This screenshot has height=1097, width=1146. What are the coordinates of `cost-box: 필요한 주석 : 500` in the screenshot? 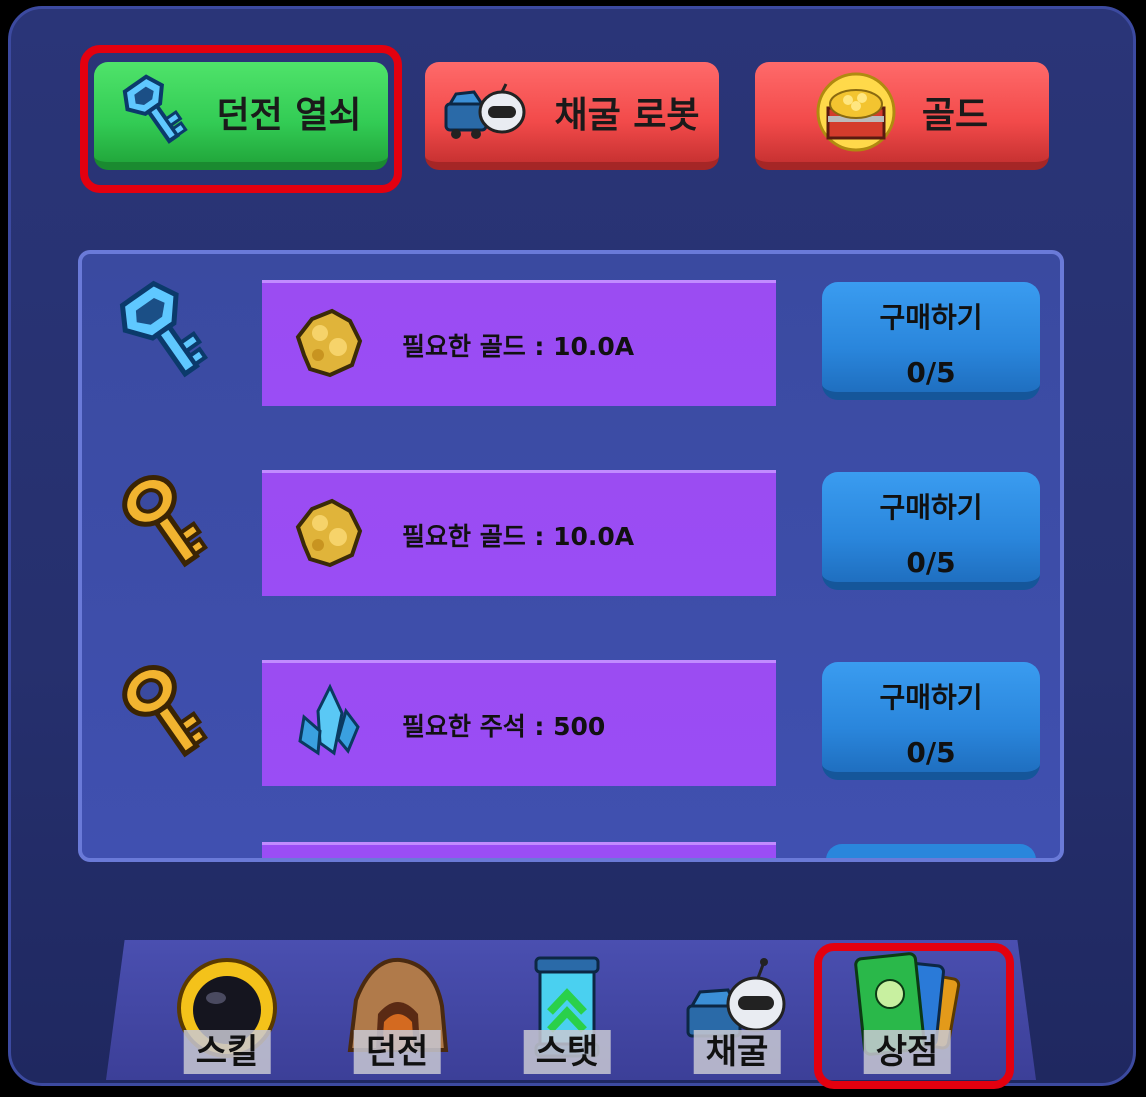 It's located at (519, 723).